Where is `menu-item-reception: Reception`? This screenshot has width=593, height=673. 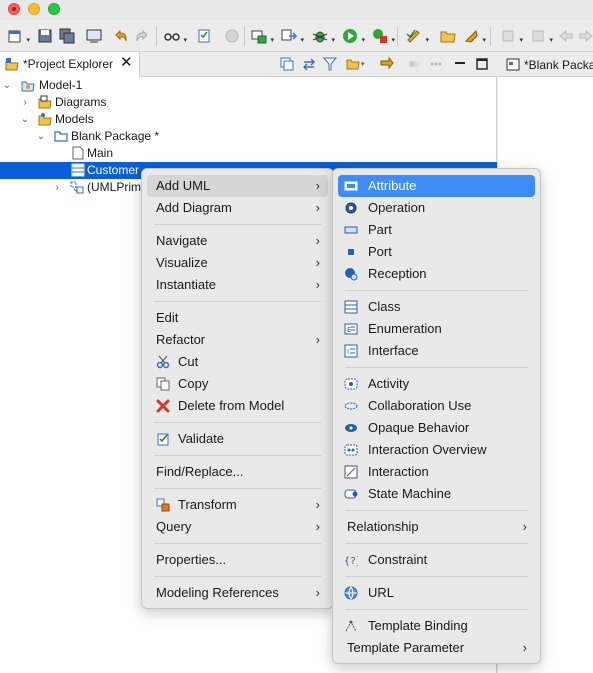
menu-item-reception: Reception is located at coordinates (436, 274).